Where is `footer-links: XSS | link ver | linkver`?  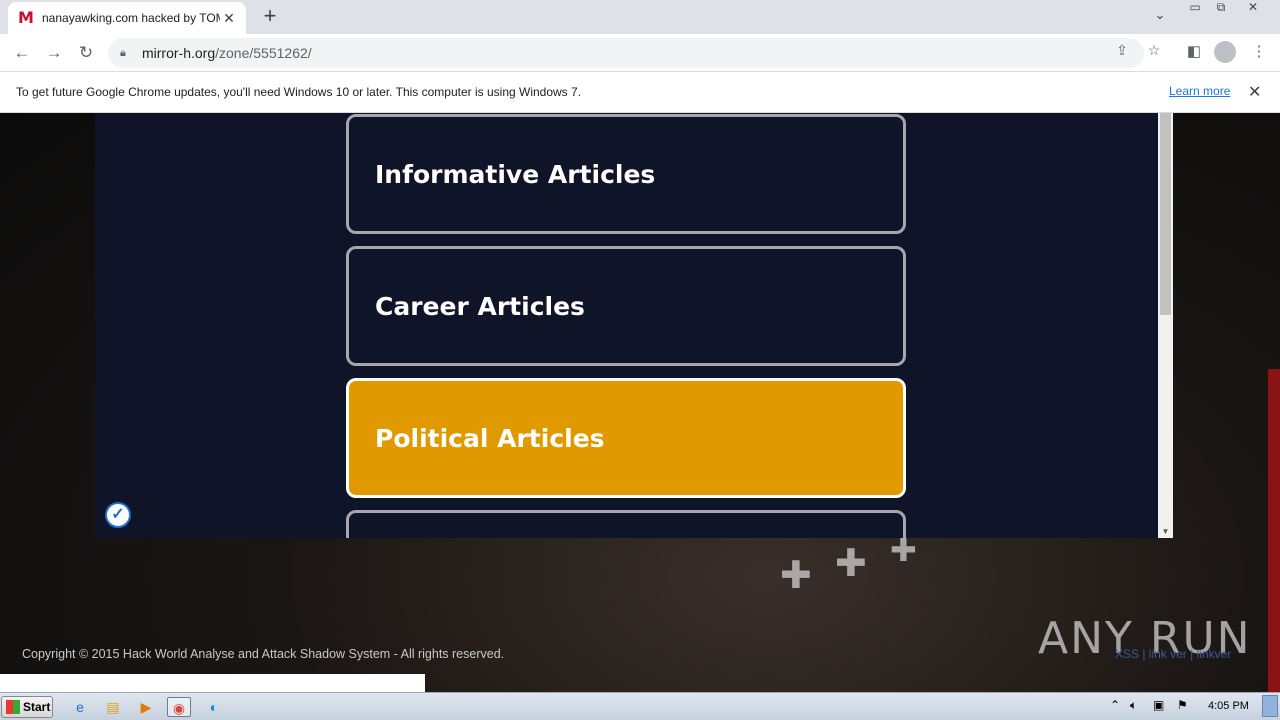
footer-links: XSS | link ver | linkver is located at coordinates (1173, 654).